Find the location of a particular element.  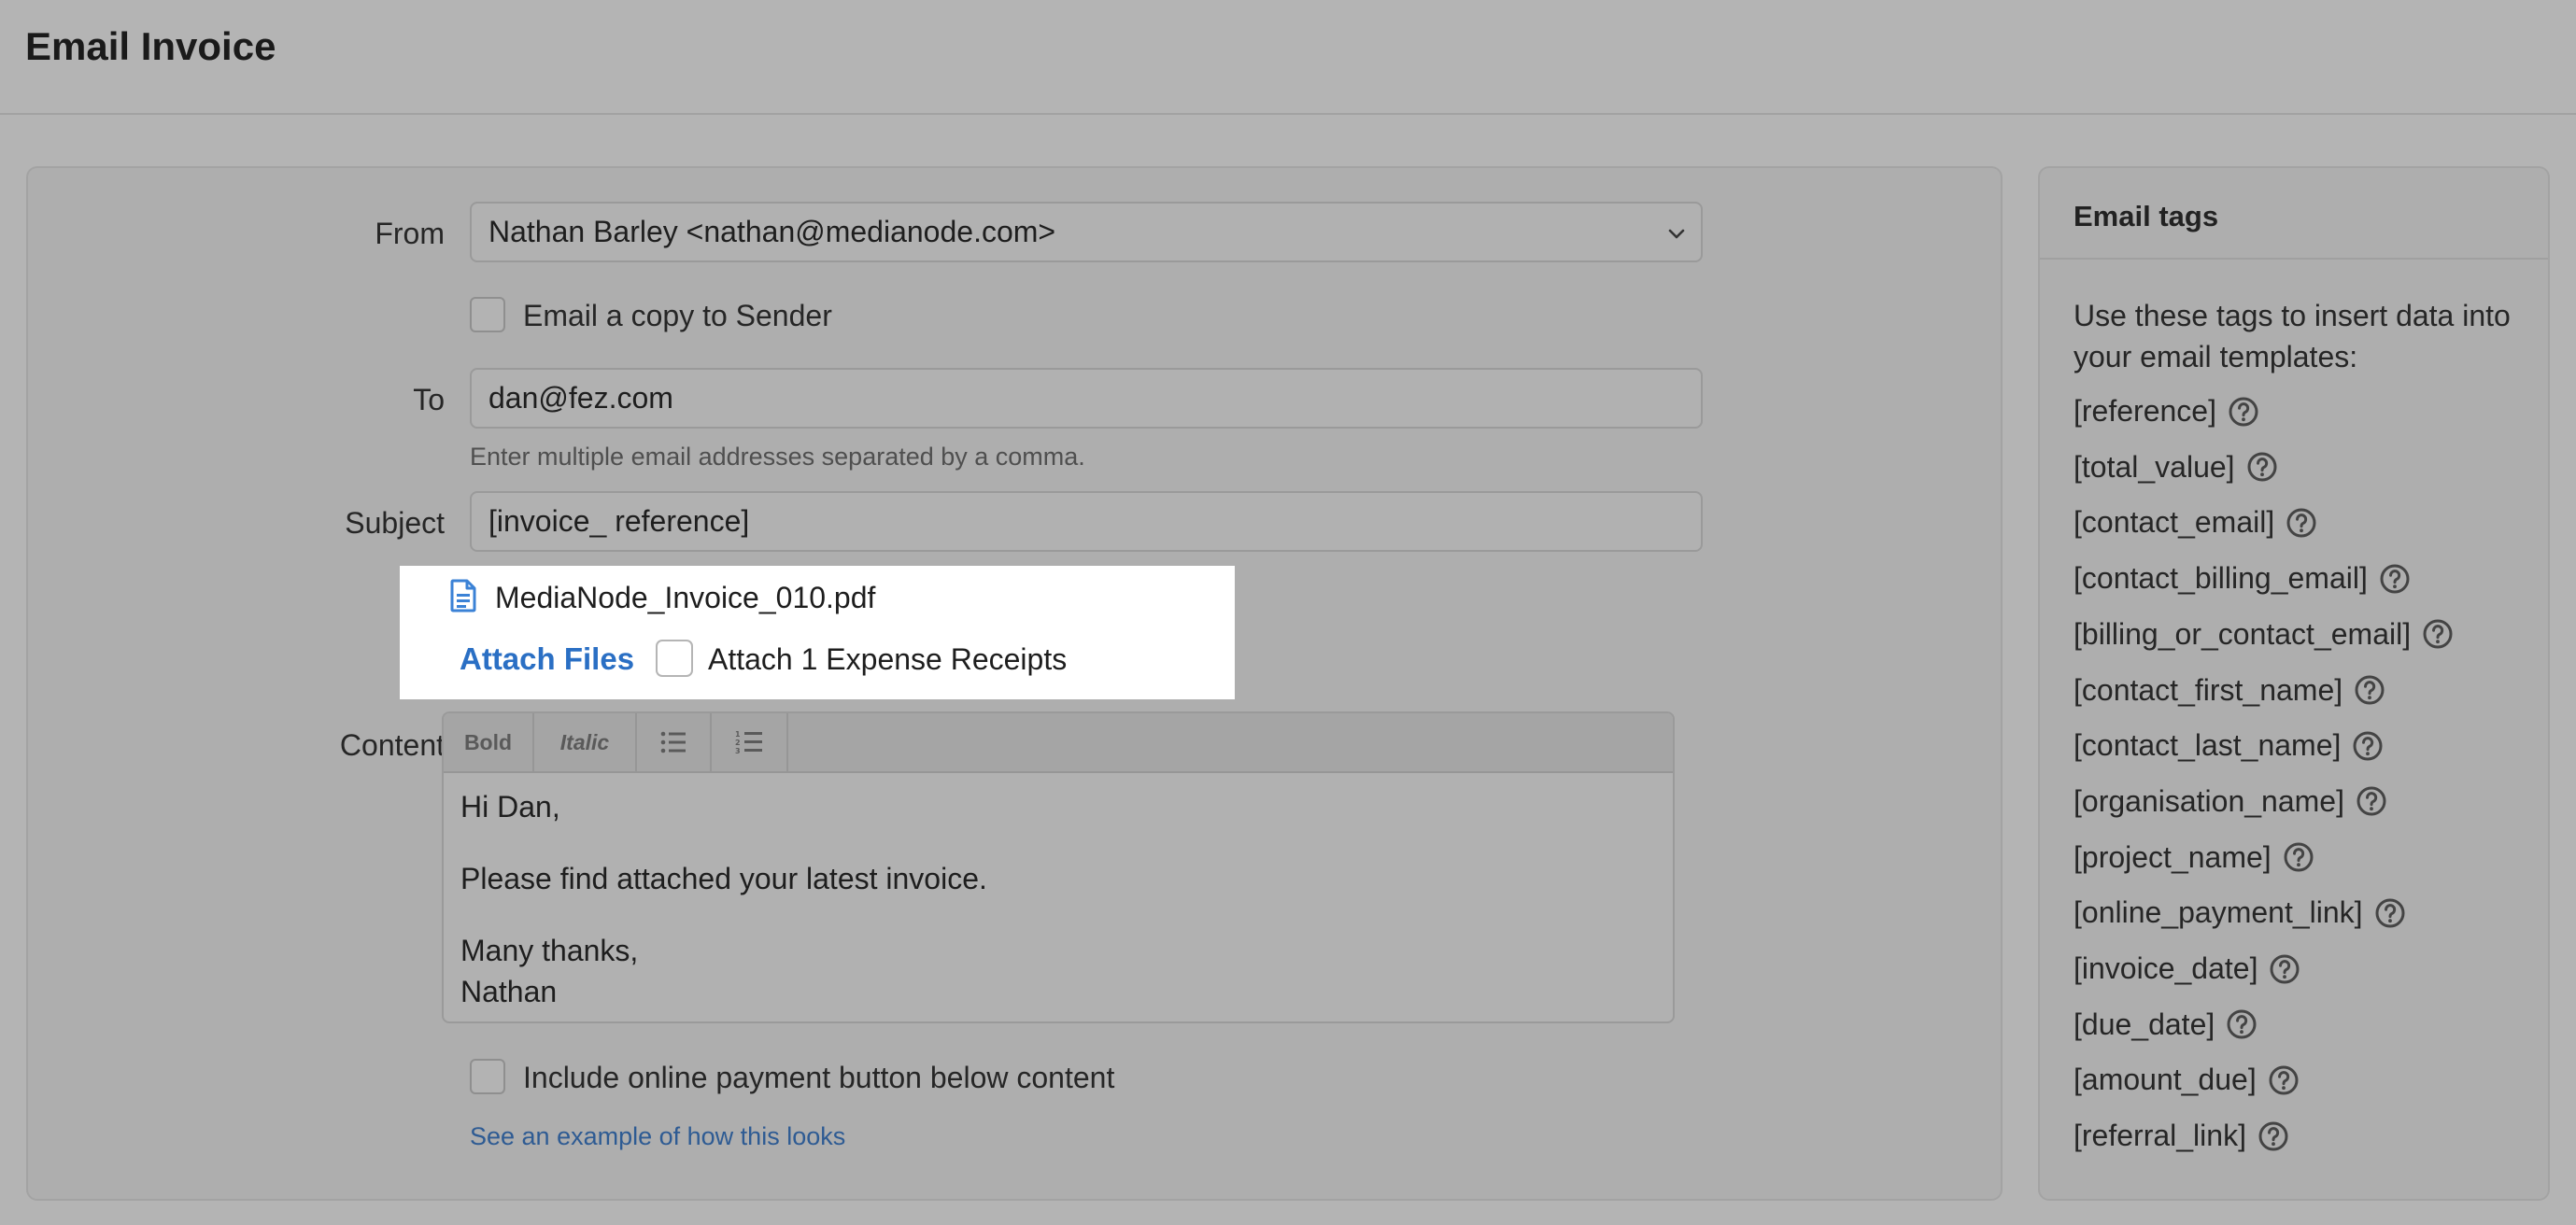

email-tag-item: [organisation_name] is located at coordinates (2230, 801).